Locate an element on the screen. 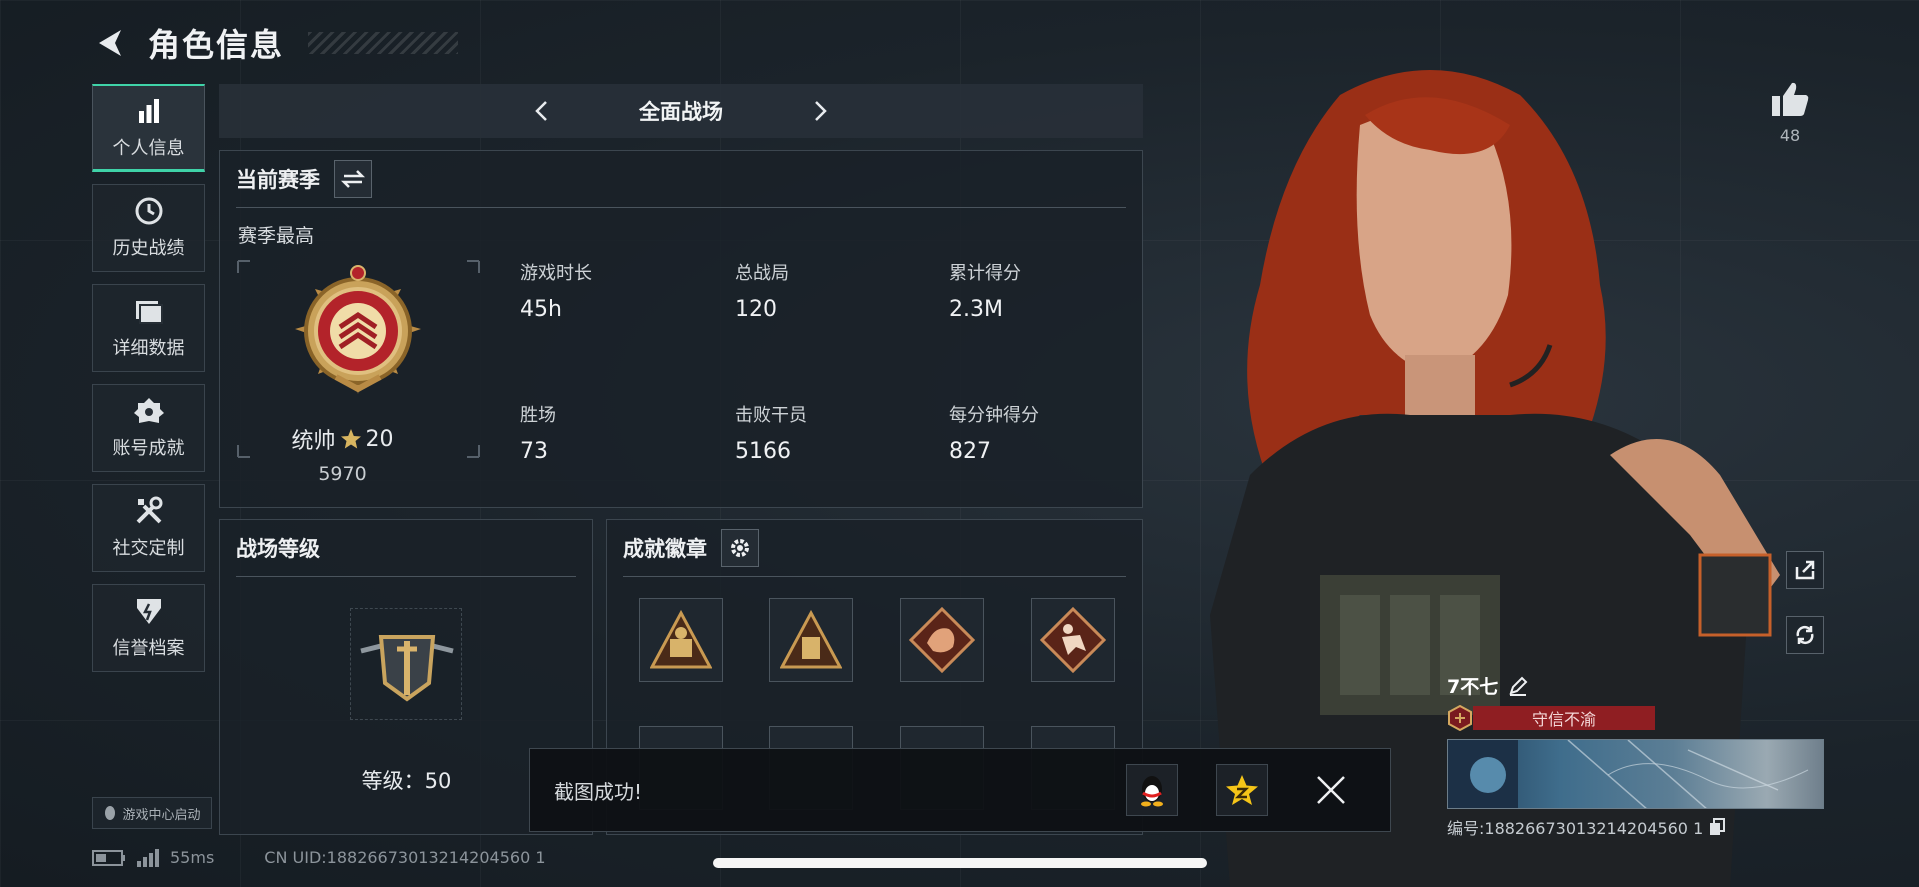  rank-stars: 20 is located at coordinates (379, 439).